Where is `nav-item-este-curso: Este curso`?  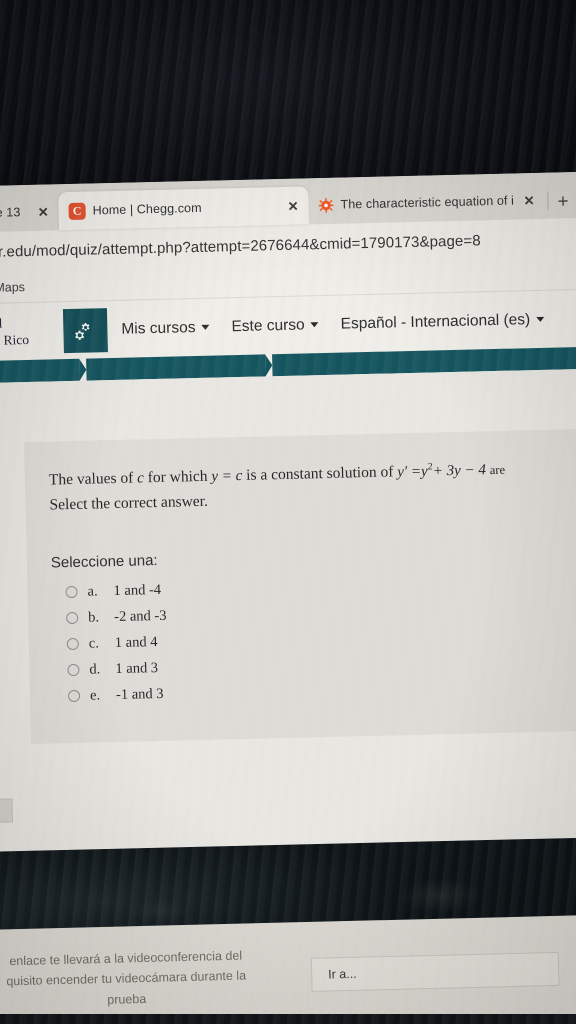
nav-item-este-curso: Este curso is located at coordinates (275, 326).